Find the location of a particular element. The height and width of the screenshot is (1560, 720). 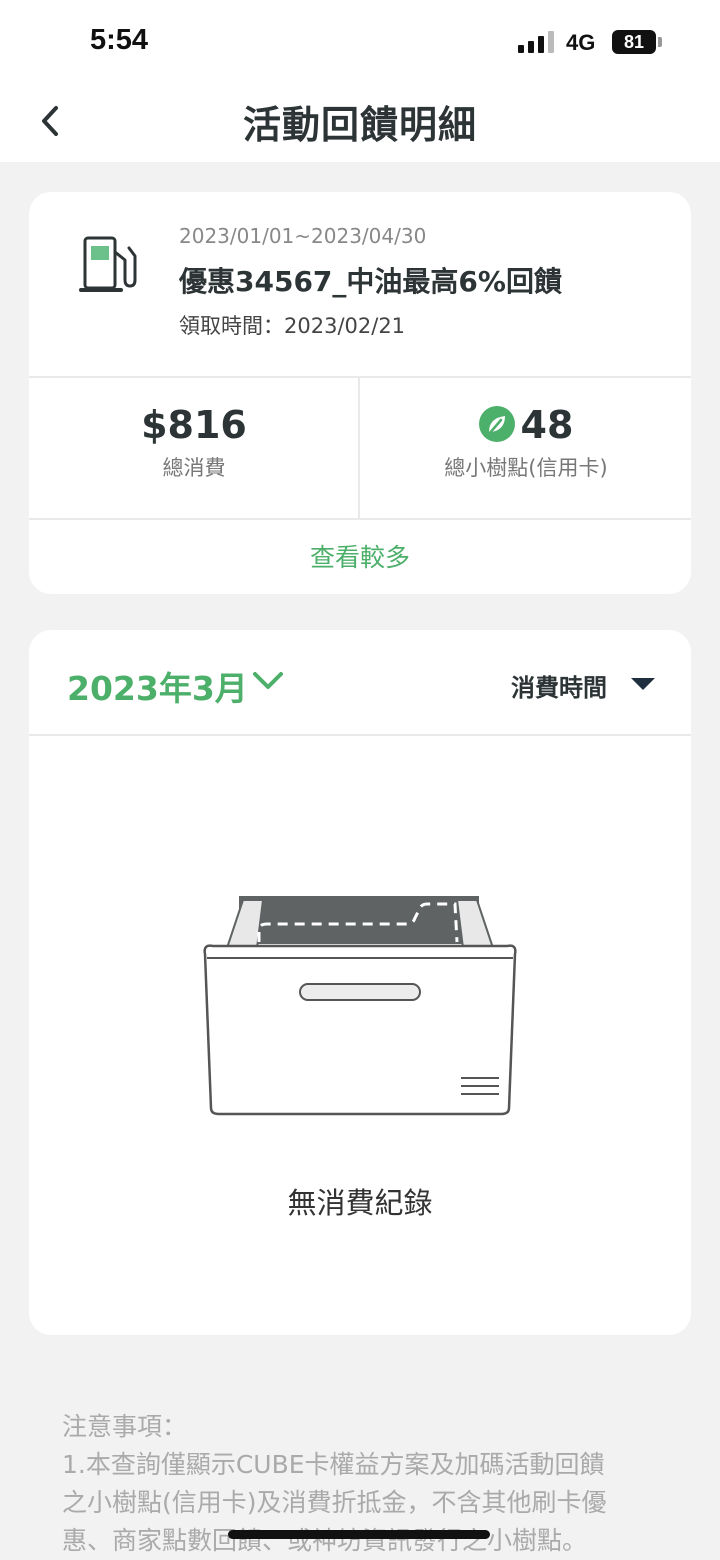

empty-box-icon is located at coordinates (360, 1006).